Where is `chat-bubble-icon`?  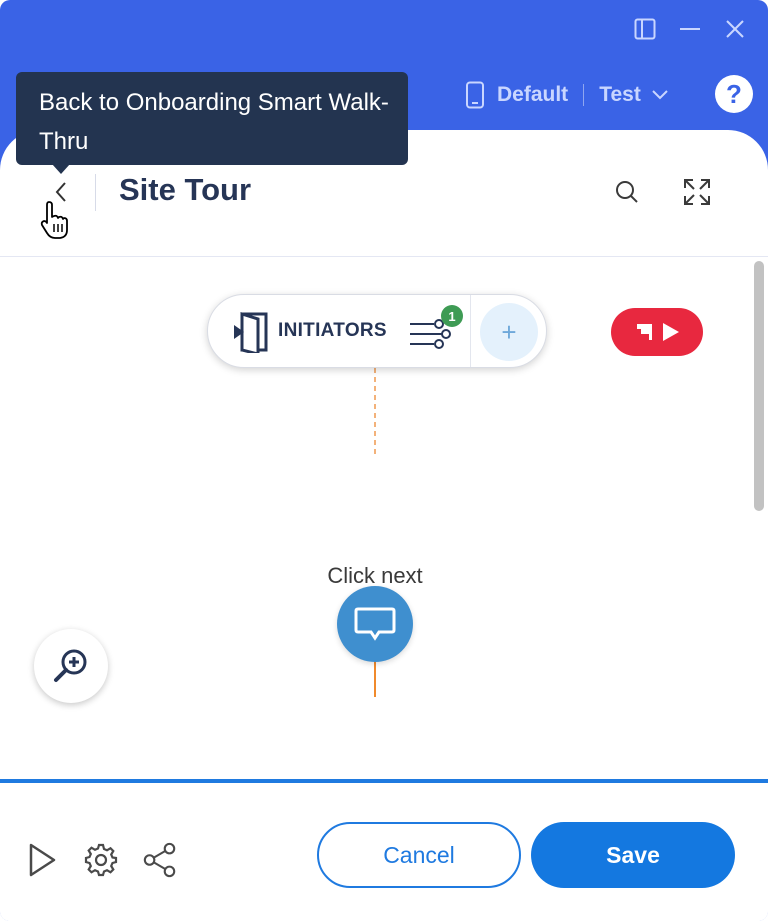
chat-bubble-icon is located at coordinates (375, 624).